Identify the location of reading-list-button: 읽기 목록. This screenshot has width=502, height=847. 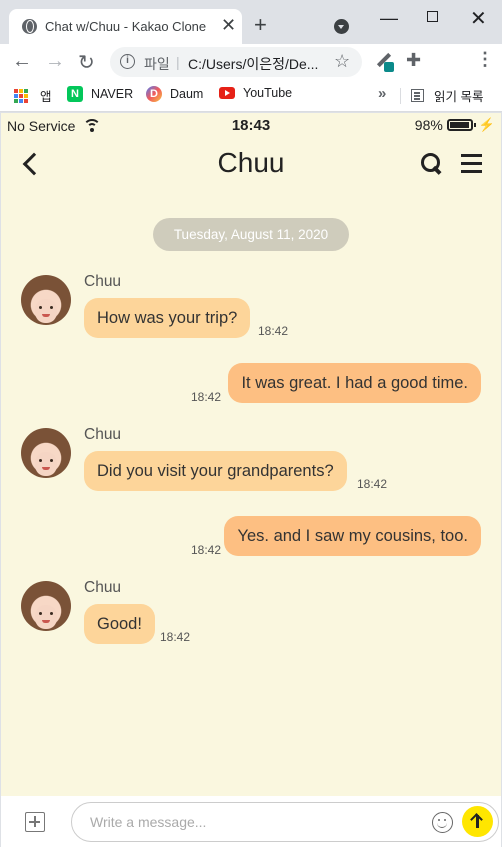
(447, 95).